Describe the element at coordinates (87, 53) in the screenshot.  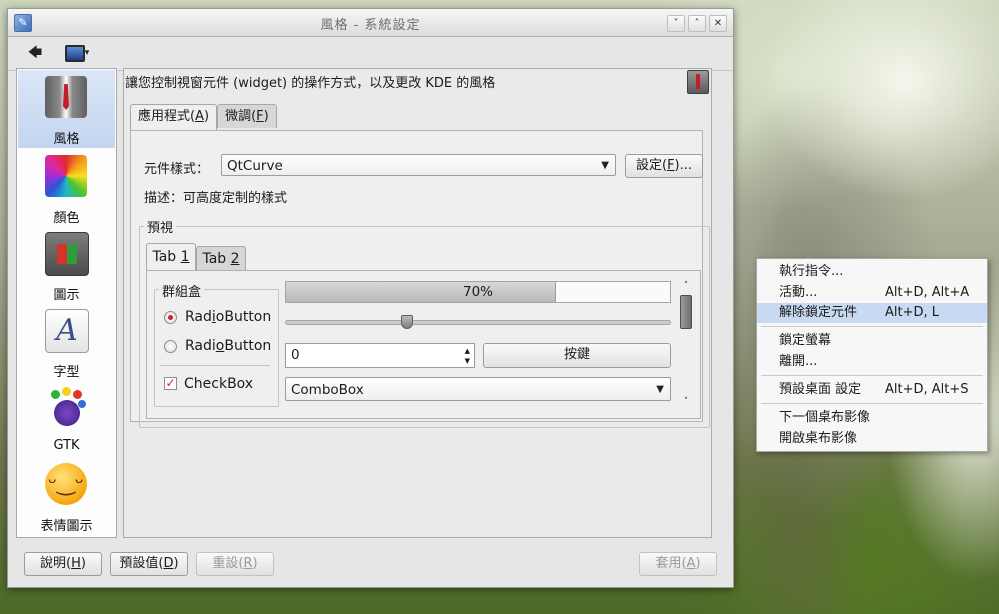
I see `chevron-down-icon: ▾` at that location.